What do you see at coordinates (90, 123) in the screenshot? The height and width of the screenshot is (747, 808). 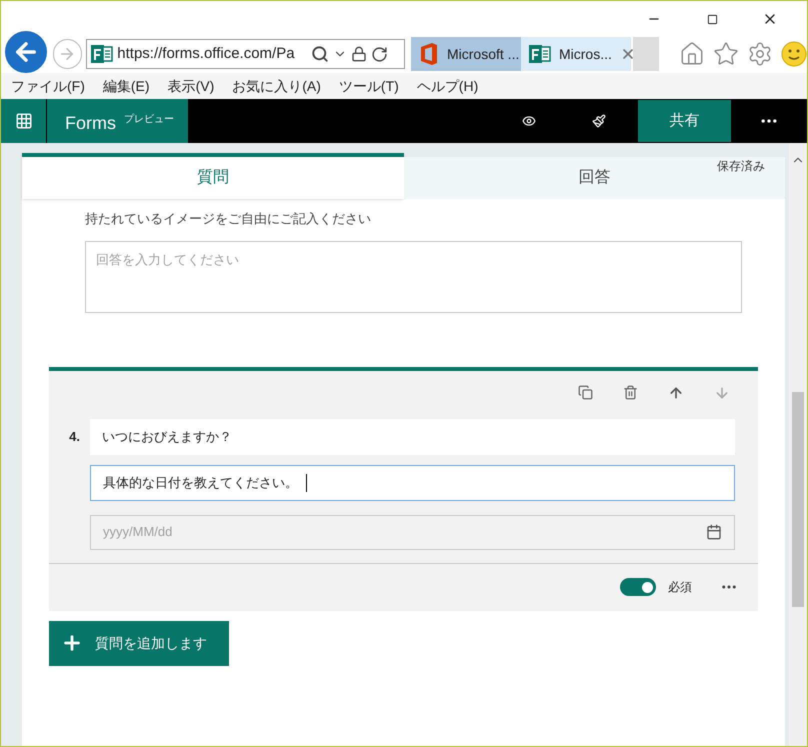 I see `app-title: Forms` at bounding box center [90, 123].